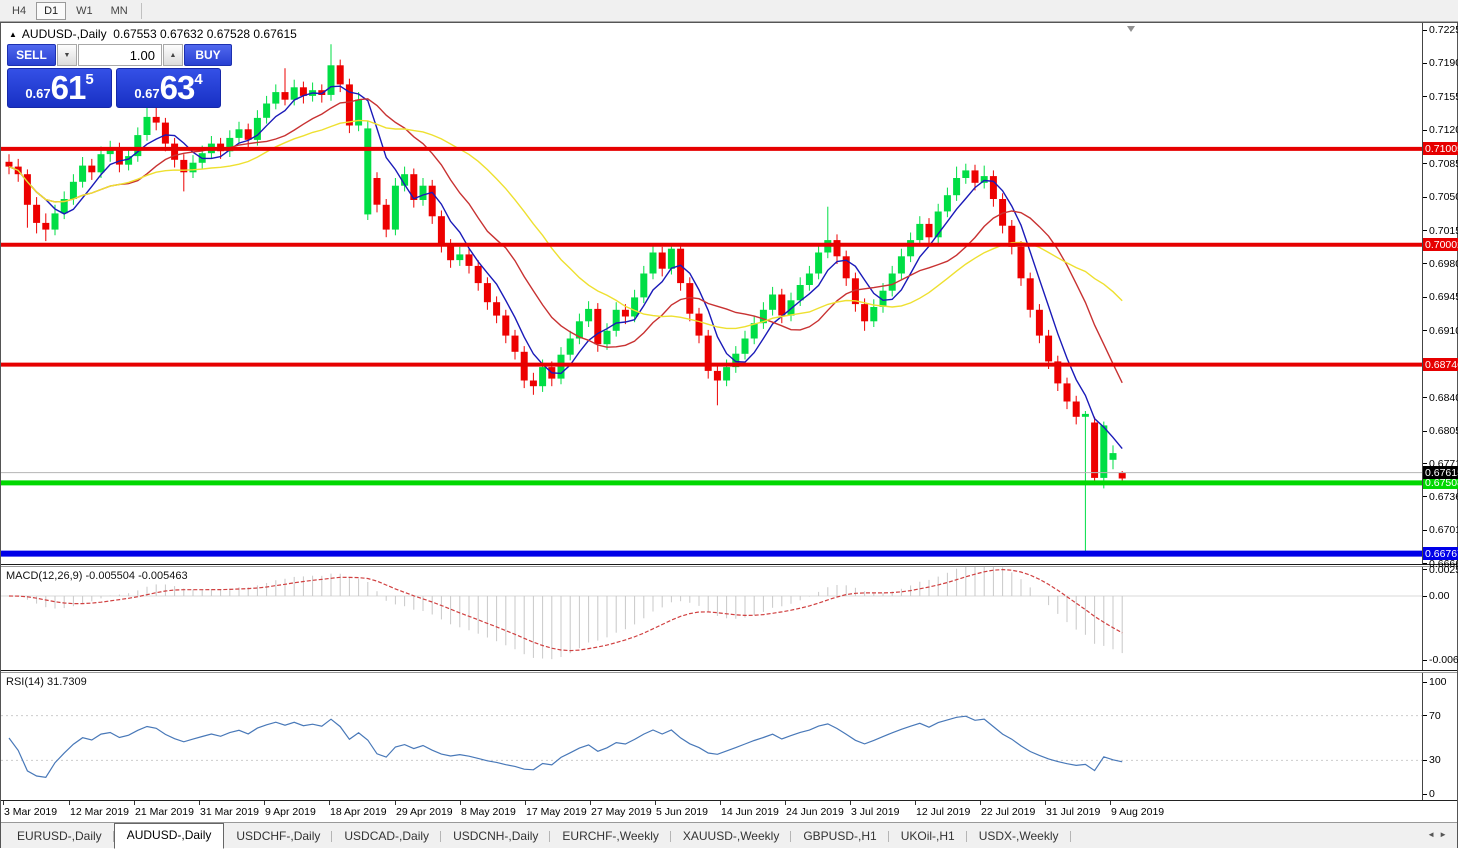 The image size is (1458, 849). What do you see at coordinates (1440, 398) in the screenshot?
I see `price-tick: 0.68400` at bounding box center [1440, 398].